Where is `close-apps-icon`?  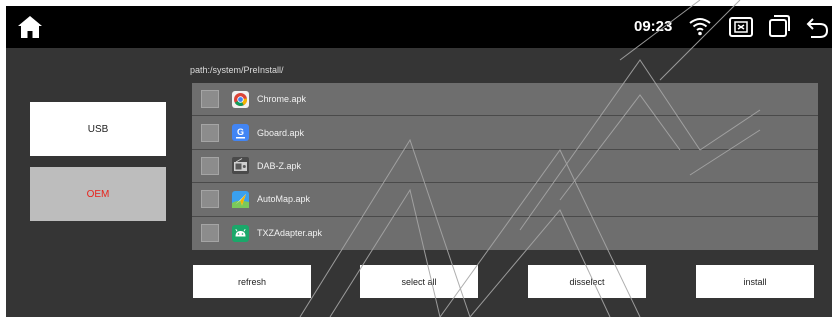 close-apps-icon is located at coordinates (741, 27).